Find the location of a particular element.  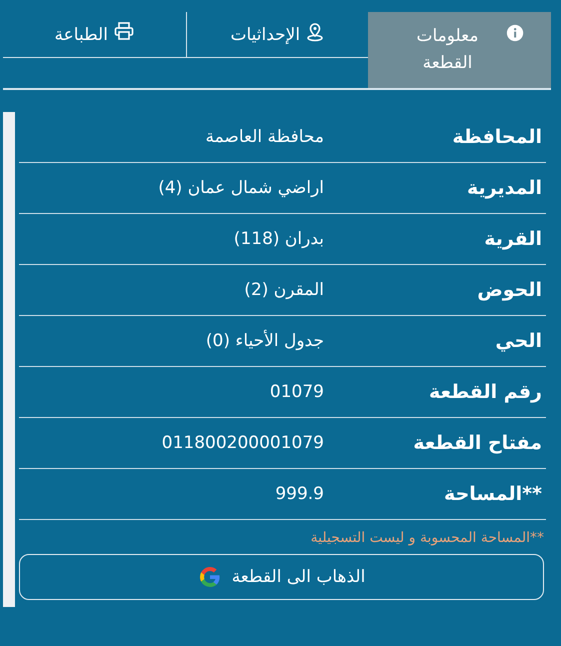

tab: معلومات القطعة is located at coordinates (459, 50).